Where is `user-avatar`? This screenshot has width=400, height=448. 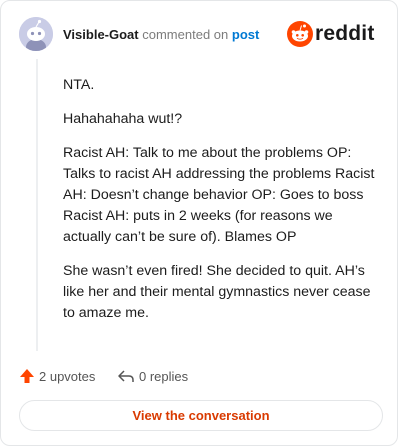
user-avatar is located at coordinates (36, 34).